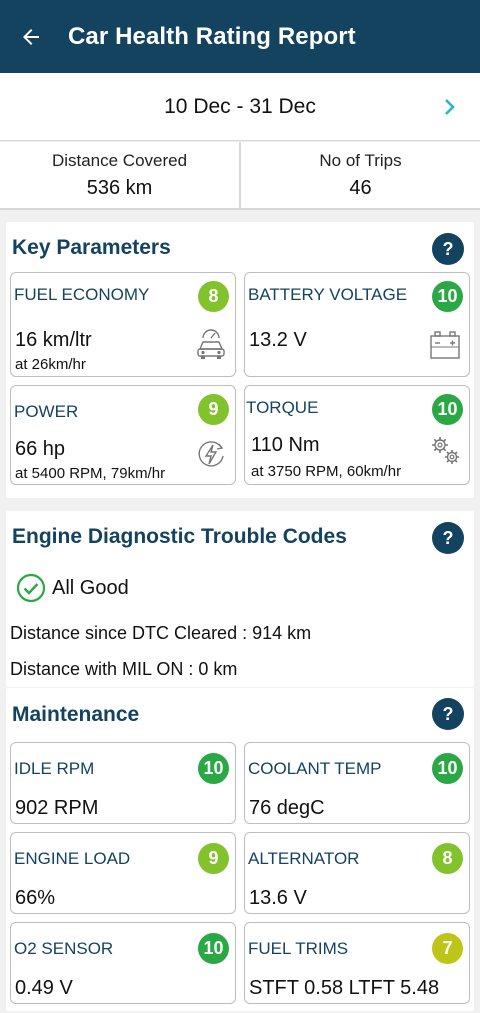 The width and height of the screenshot is (480, 1013). What do you see at coordinates (445, 450) in the screenshot?
I see `gears-icon` at bounding box center [445, 450].